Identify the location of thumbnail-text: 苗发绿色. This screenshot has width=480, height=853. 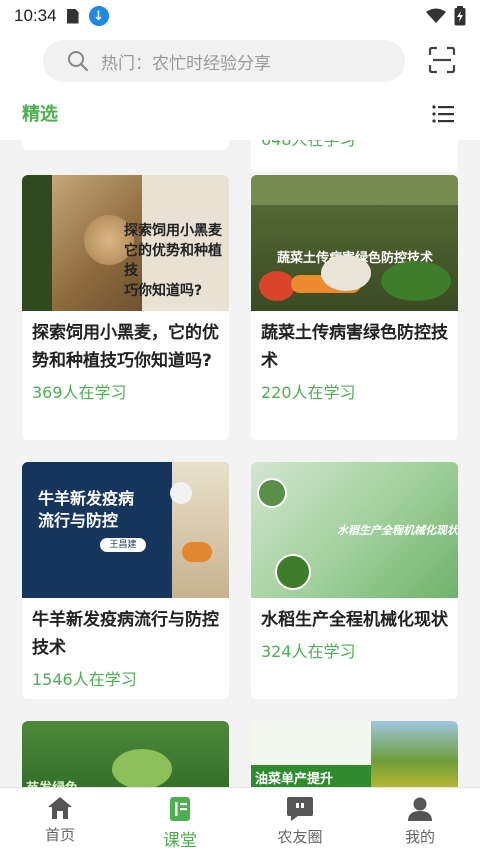
(52, 782).